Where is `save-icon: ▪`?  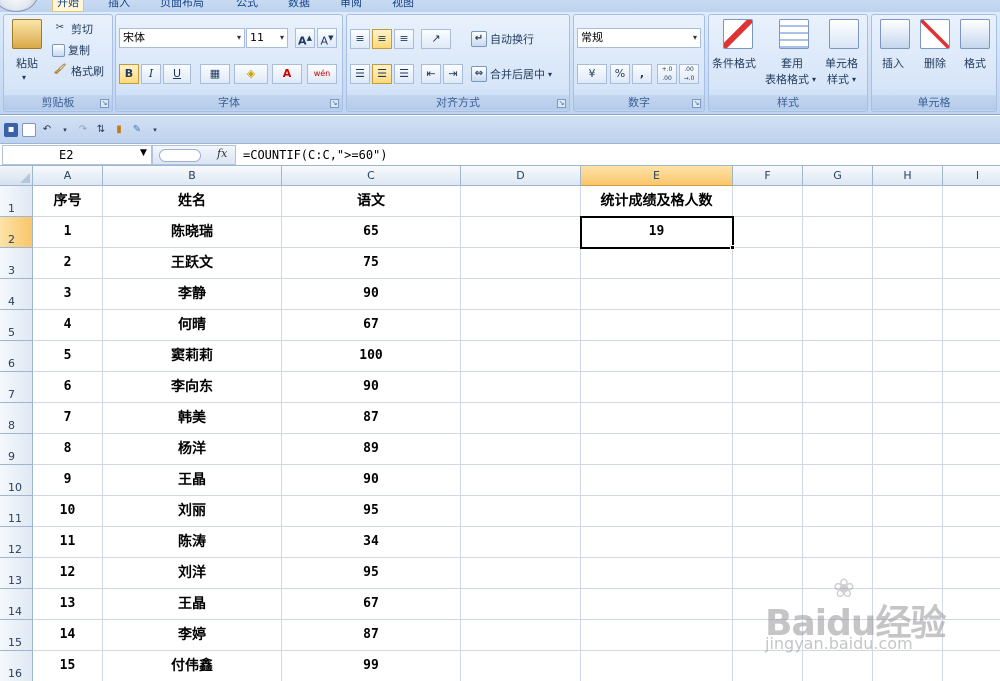
save-icon: ▪ is located at coordinates (11, 129).